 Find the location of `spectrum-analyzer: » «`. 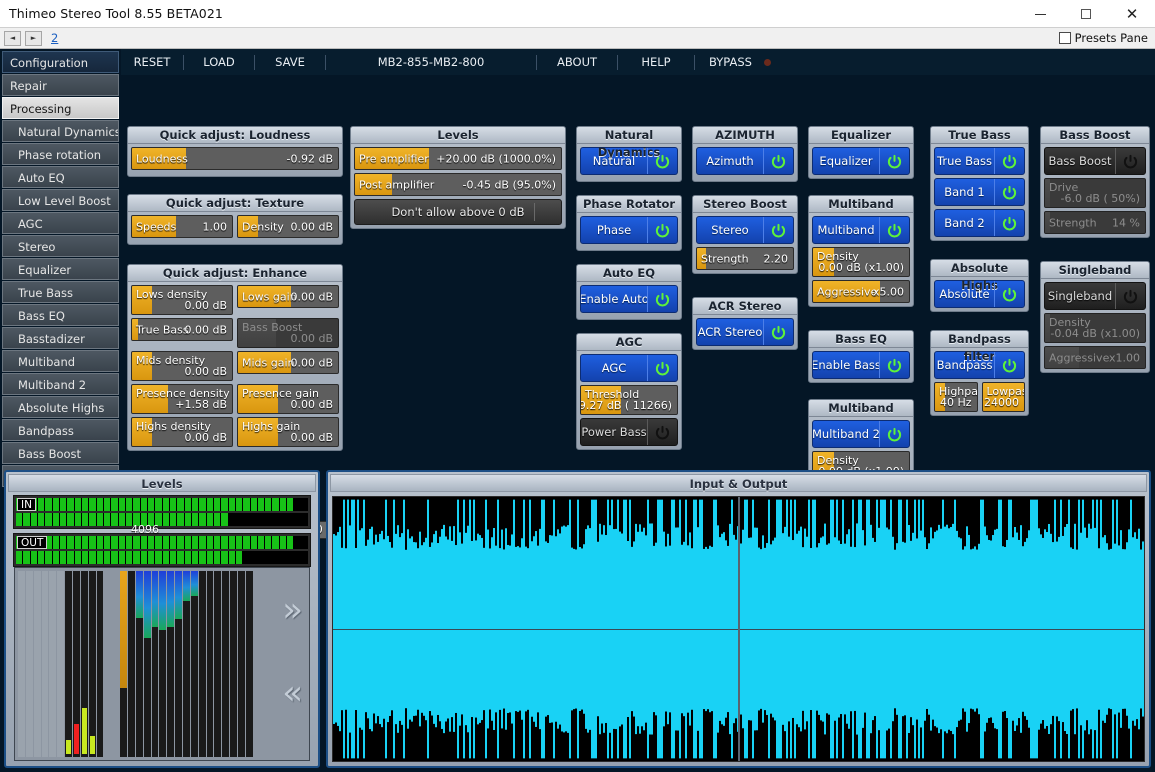

spectrum-analyzer: » « is located at coordinates (162, 664).